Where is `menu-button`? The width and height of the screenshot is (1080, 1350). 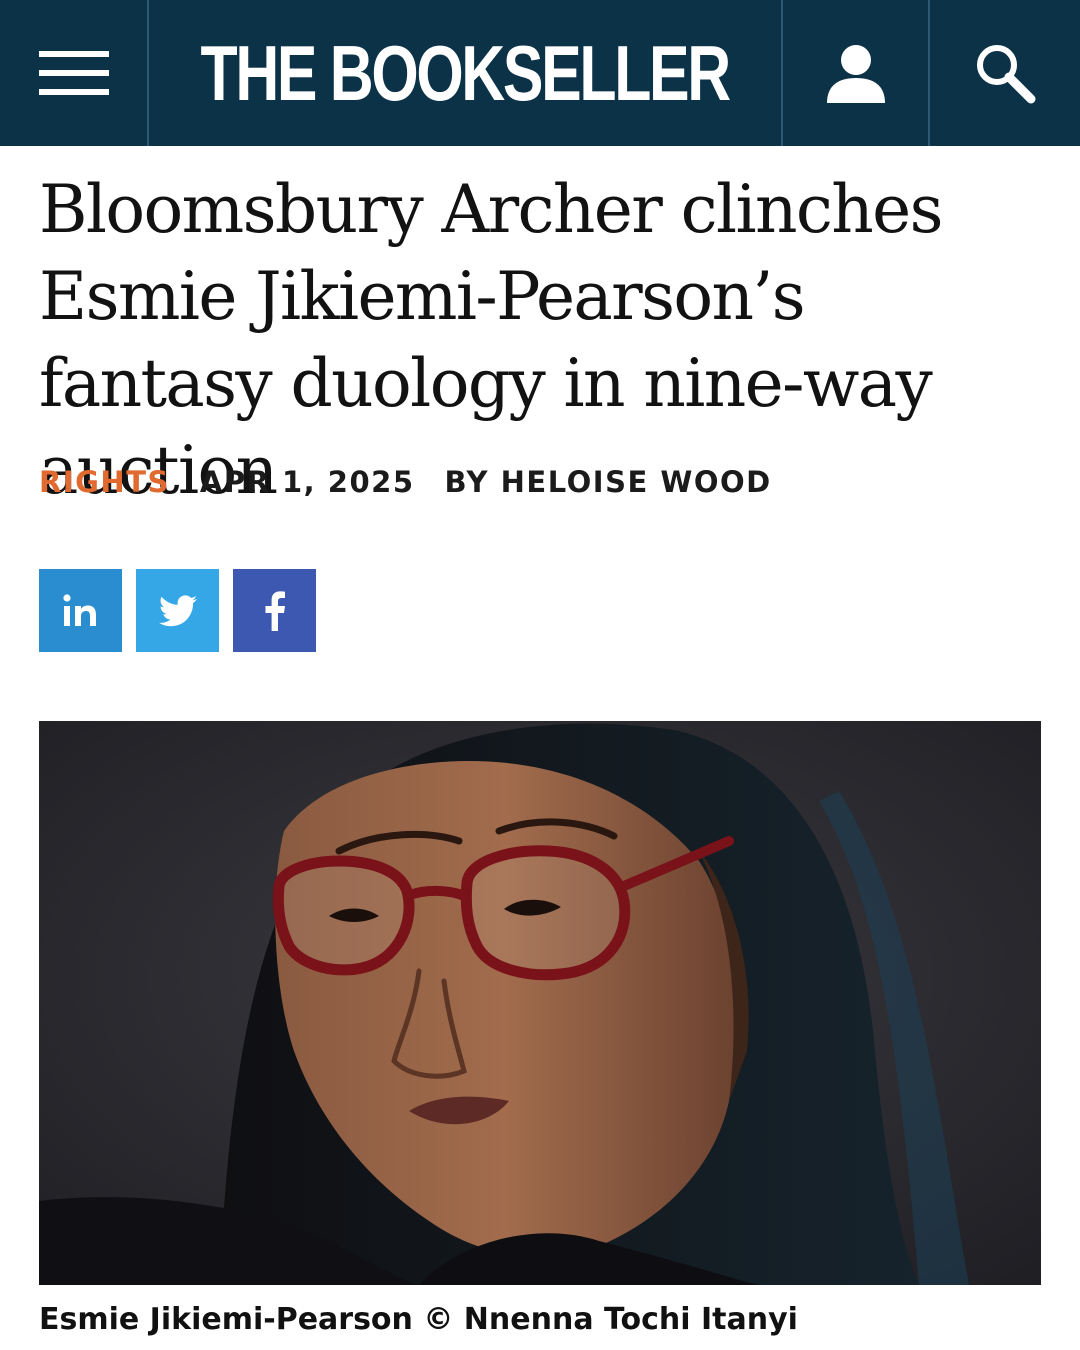 menu-button is located at coordinates (74, 73).